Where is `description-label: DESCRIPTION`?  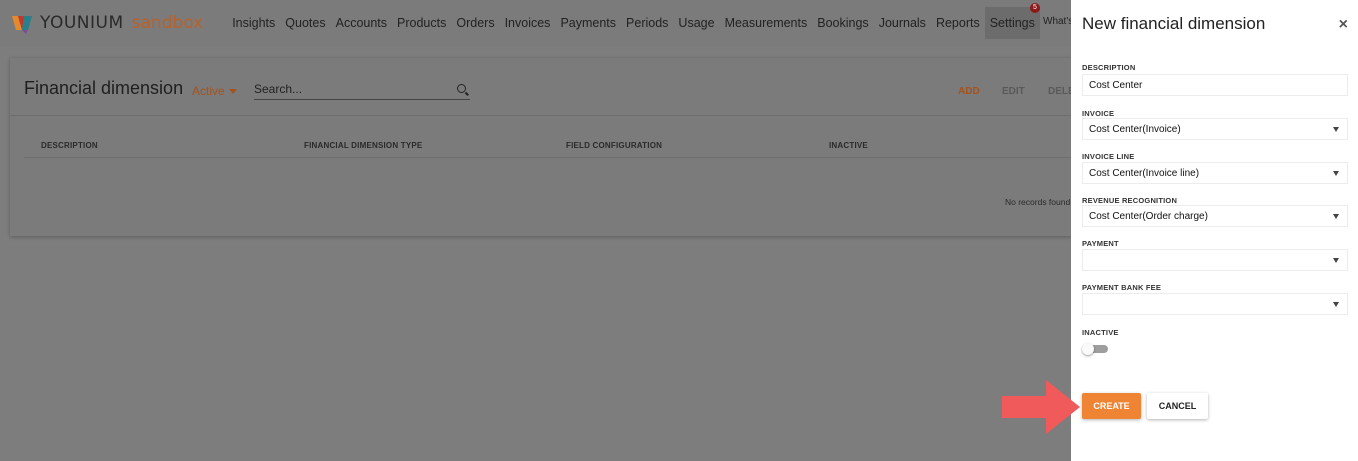 description-label: DESCRIPTION is located at coordinates (1109, 67).